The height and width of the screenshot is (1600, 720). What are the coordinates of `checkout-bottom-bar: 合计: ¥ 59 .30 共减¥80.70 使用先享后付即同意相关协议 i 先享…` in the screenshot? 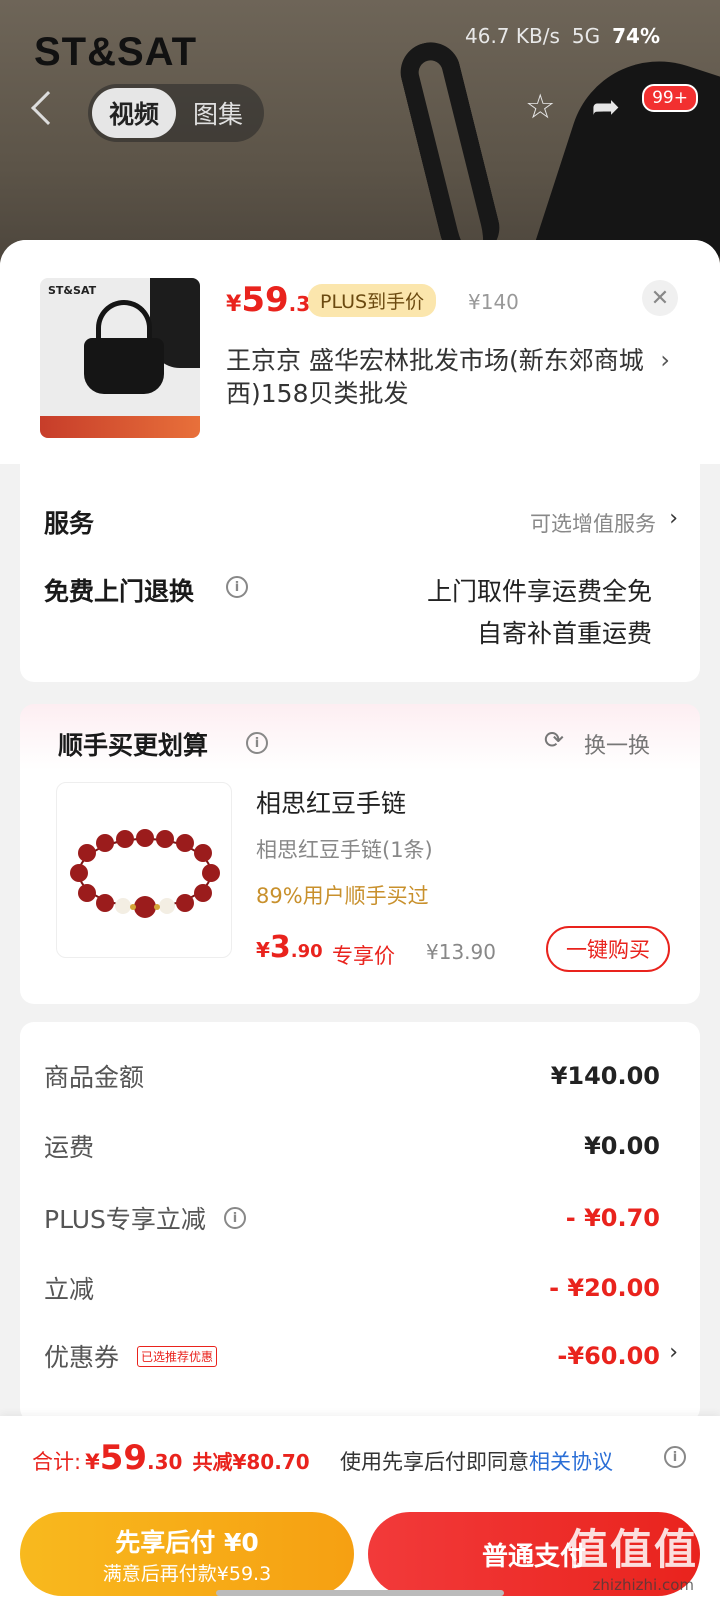 It's located at (360, 1508).